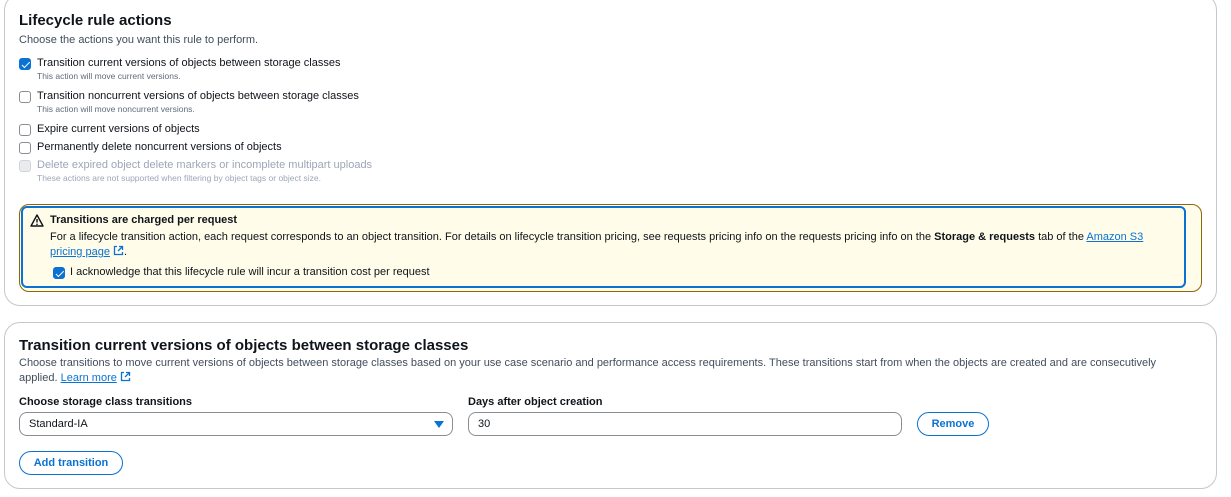  I want to click on panel-title: Lifecycle rule actions, so click(95, 20).